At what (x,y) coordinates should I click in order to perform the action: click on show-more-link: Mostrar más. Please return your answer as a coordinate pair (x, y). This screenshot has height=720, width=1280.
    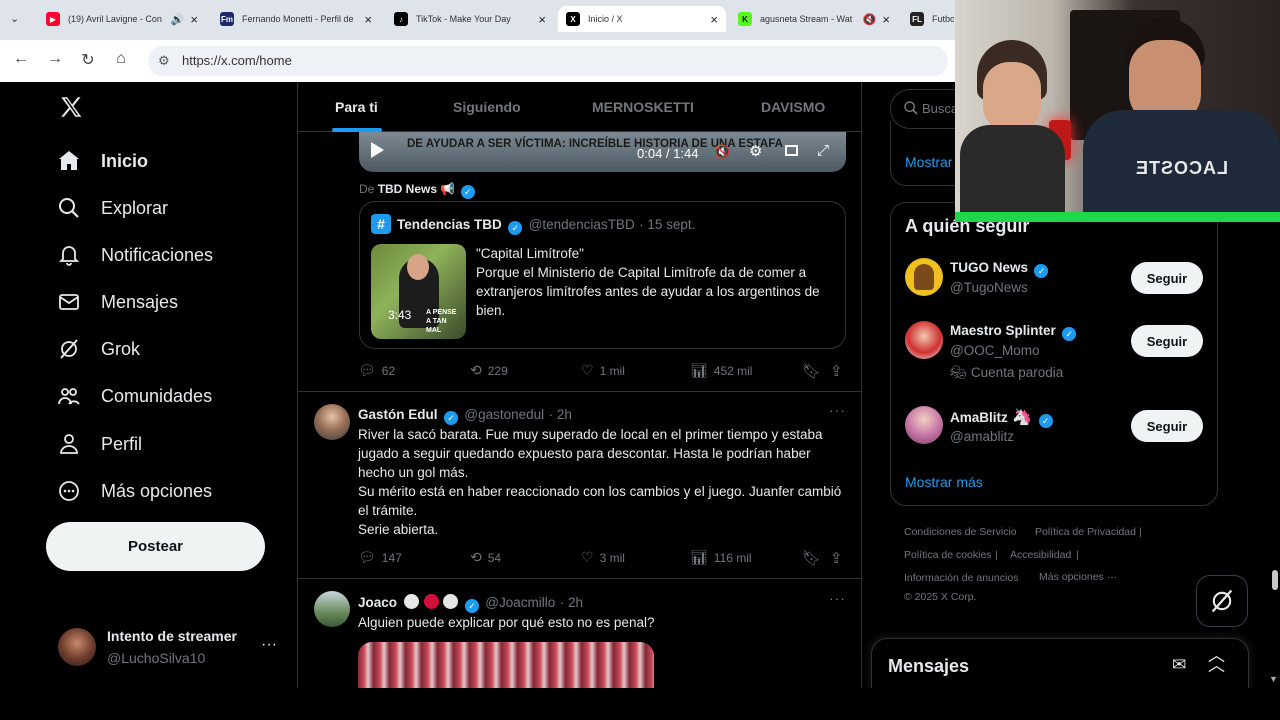
    Looking at the image, I should click on (944, 482).